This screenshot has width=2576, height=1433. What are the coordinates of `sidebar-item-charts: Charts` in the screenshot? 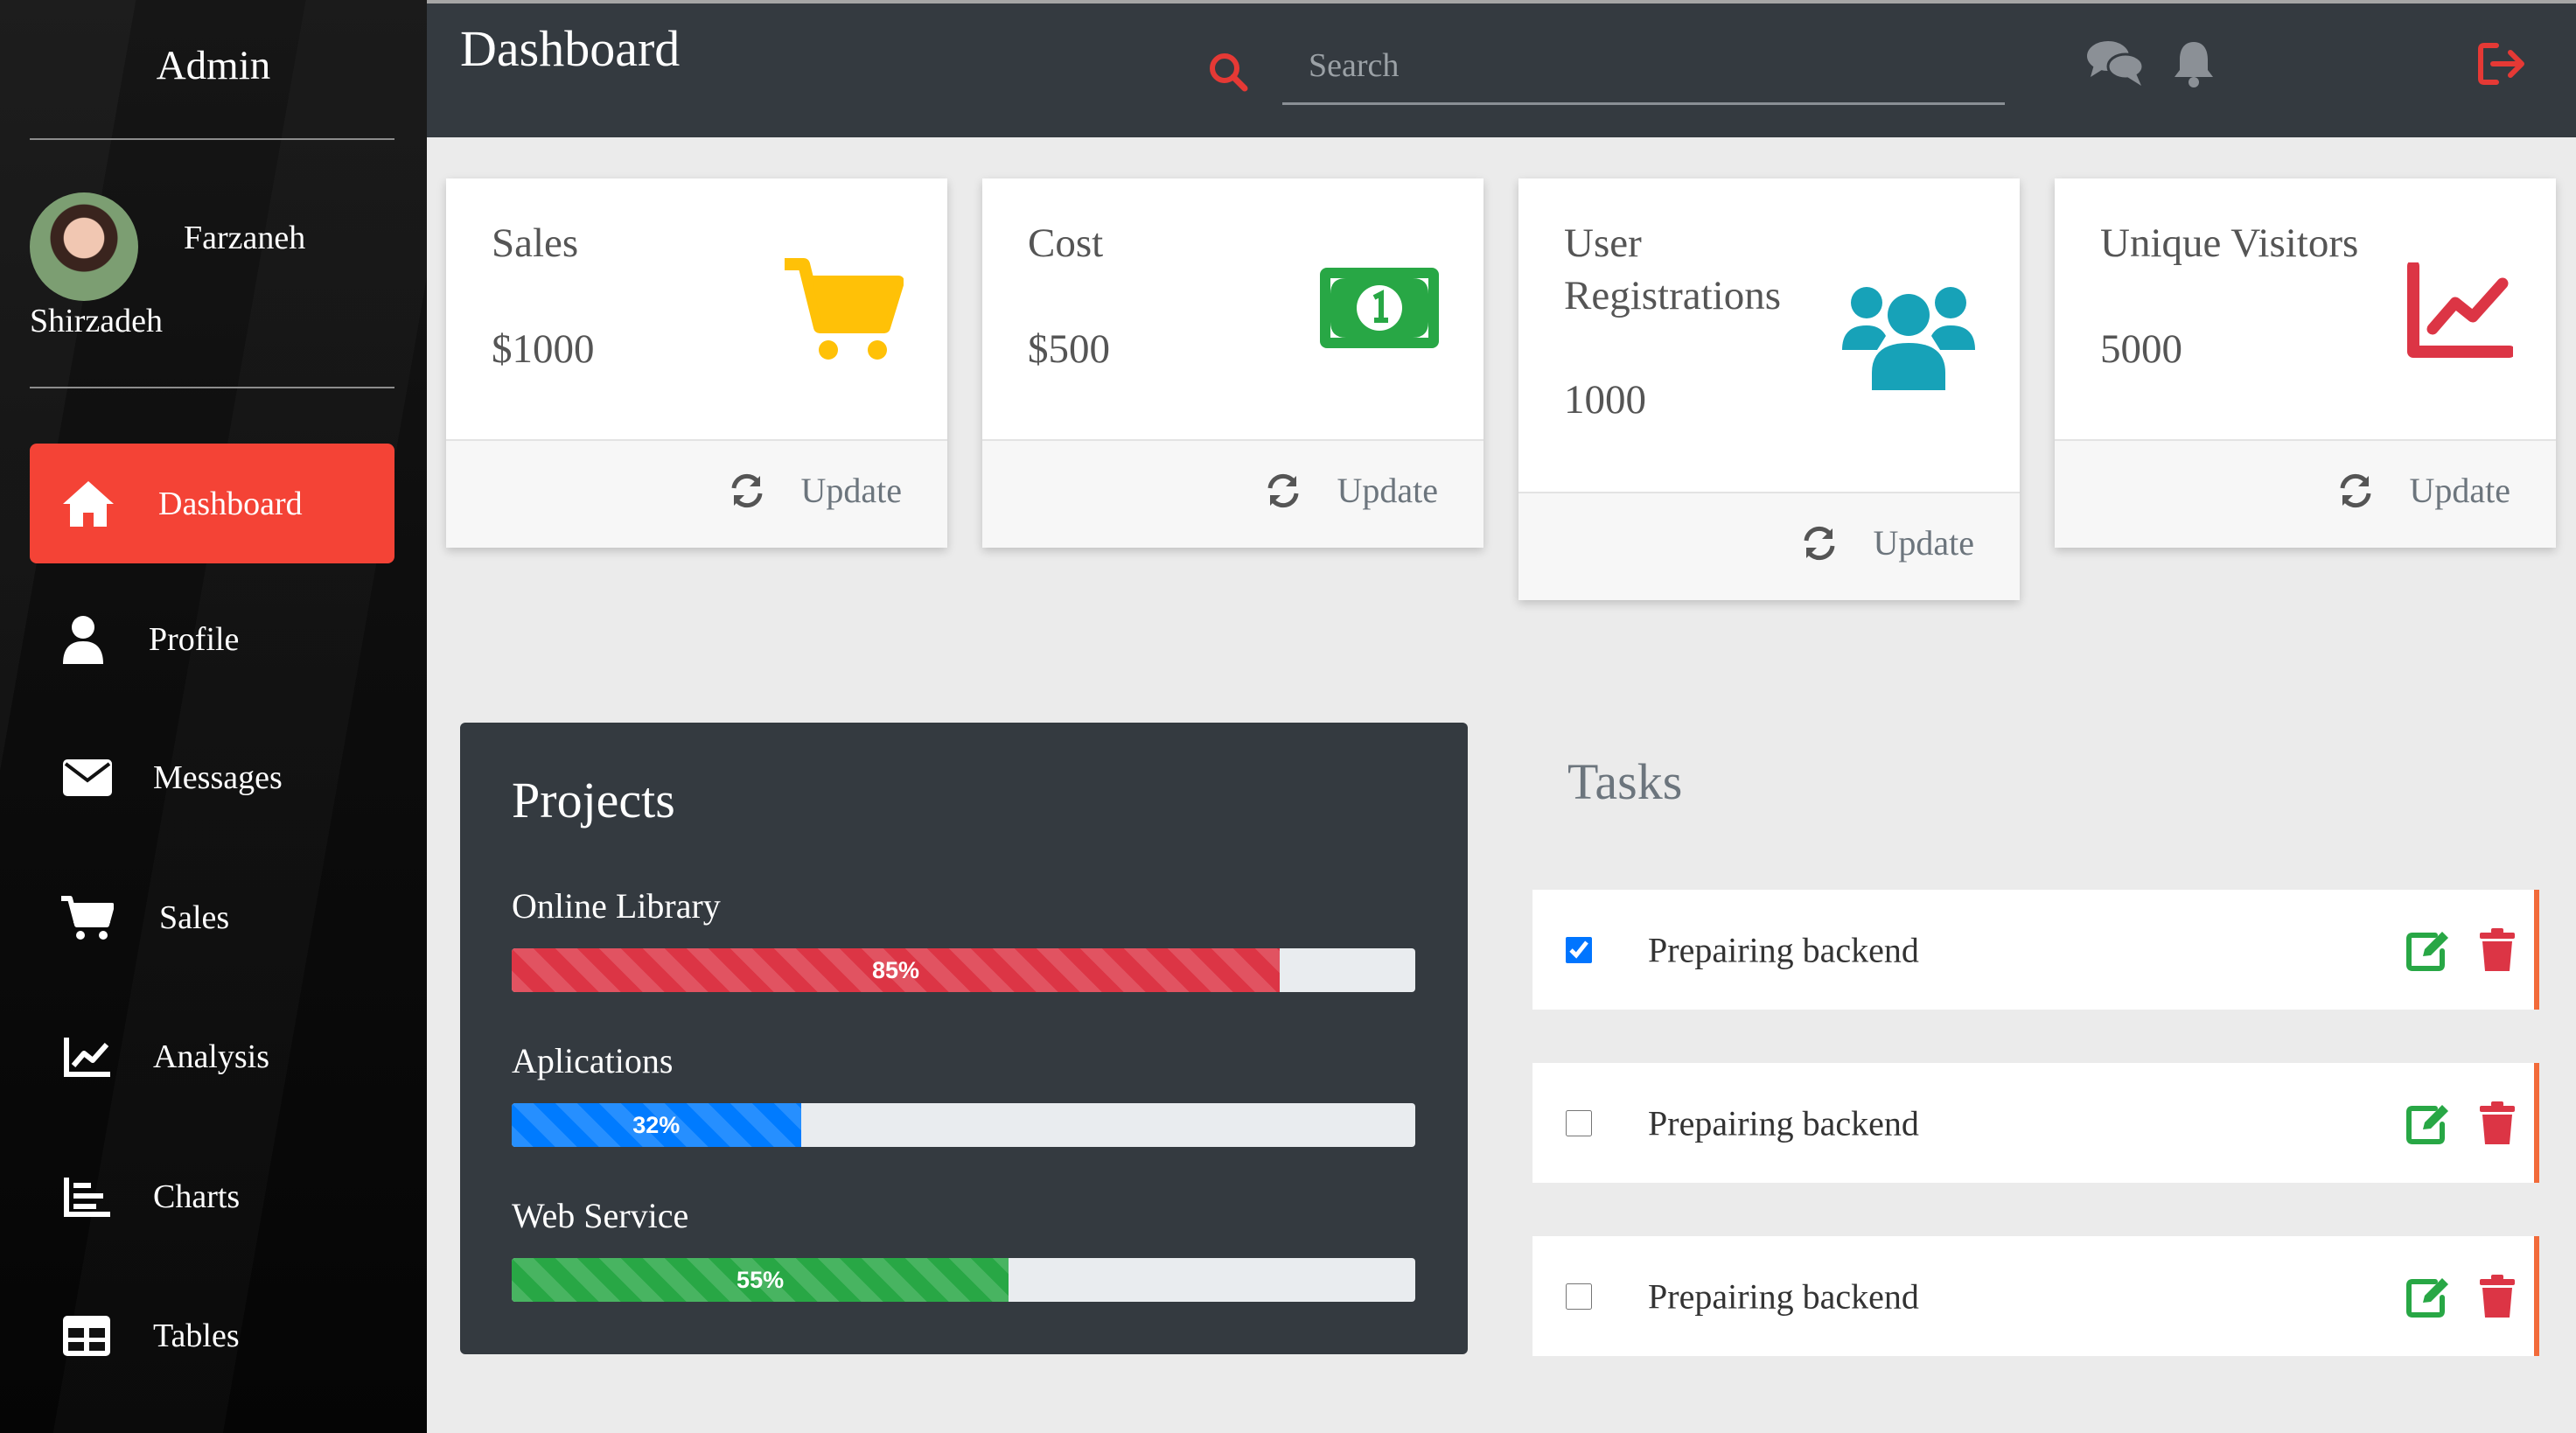 It's located at (212, 1196).